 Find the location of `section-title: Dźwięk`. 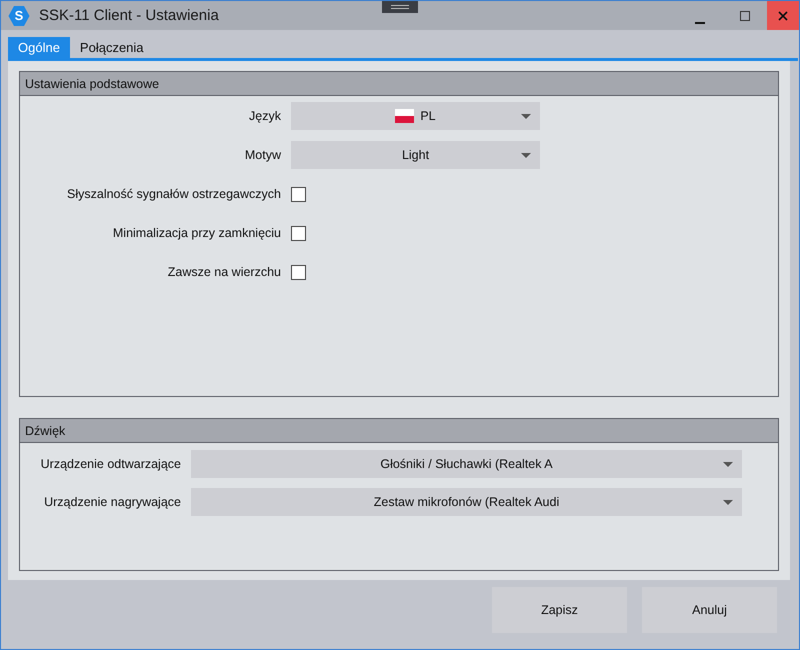

section-title: Dźwięk is located at coordinates (45, 431).